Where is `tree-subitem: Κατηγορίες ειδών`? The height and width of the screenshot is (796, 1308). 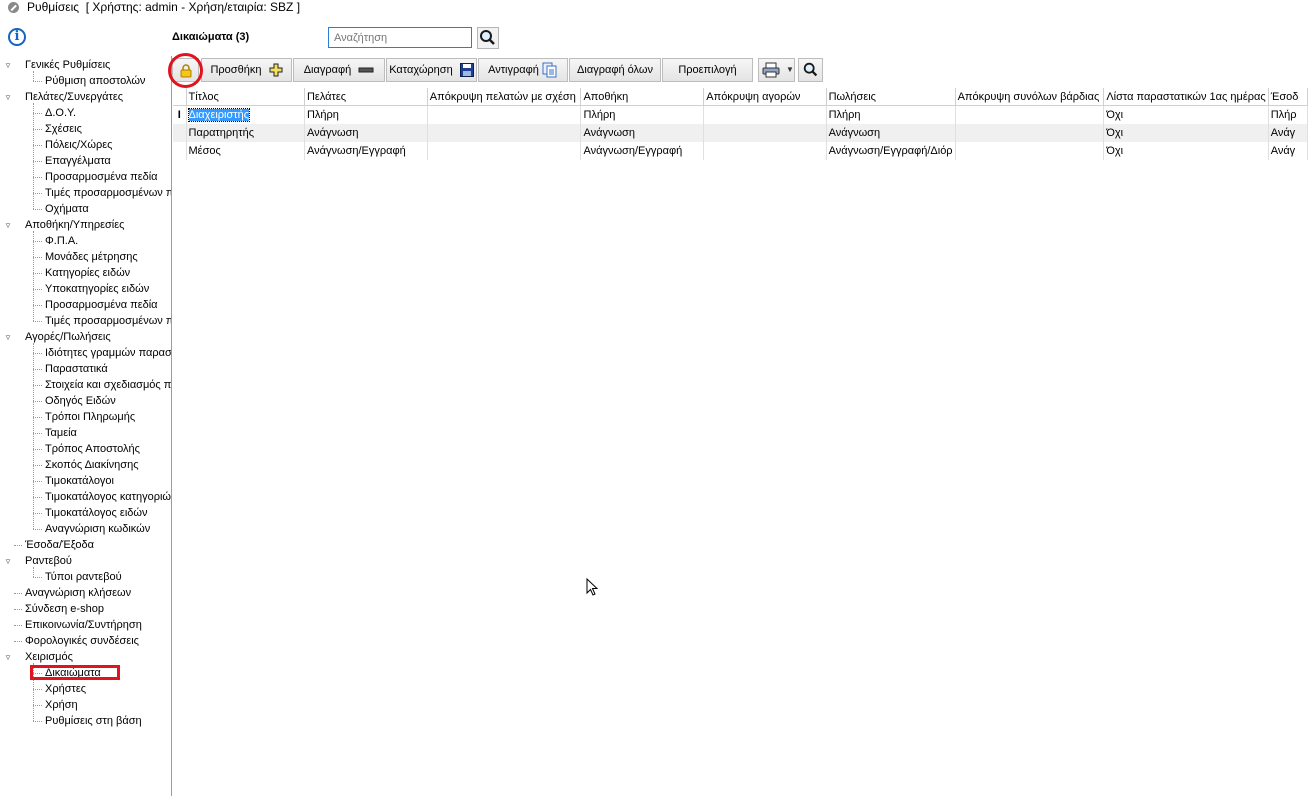 tree-subitem: Κατηγορίες ειδών is located at coordinates (87, 273).